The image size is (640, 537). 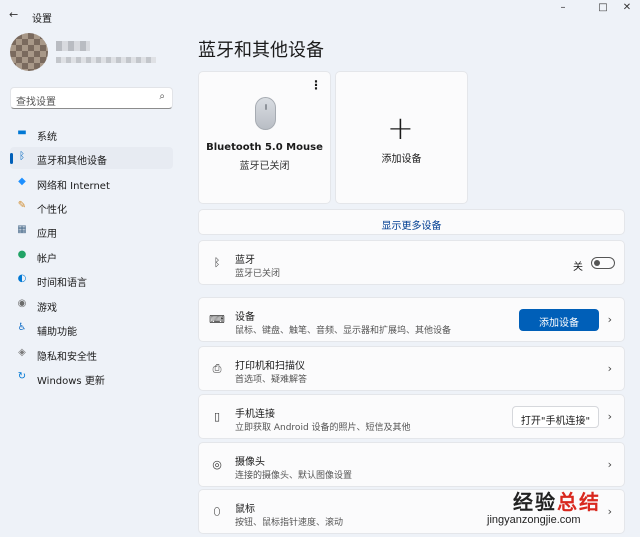 What do you see at coordinates (217, 368) in the screenshot?
I see `printer-icon: ⎙` at bounding box center [217, 368].